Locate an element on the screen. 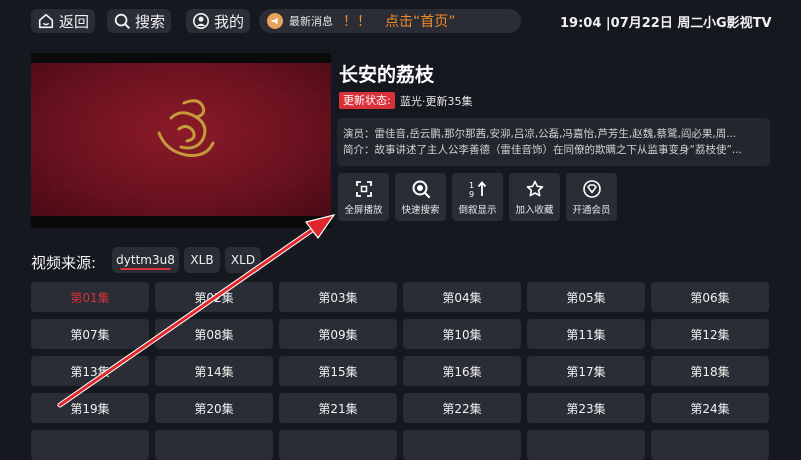  fullscreen-icon is located at coordinates (363, 188).